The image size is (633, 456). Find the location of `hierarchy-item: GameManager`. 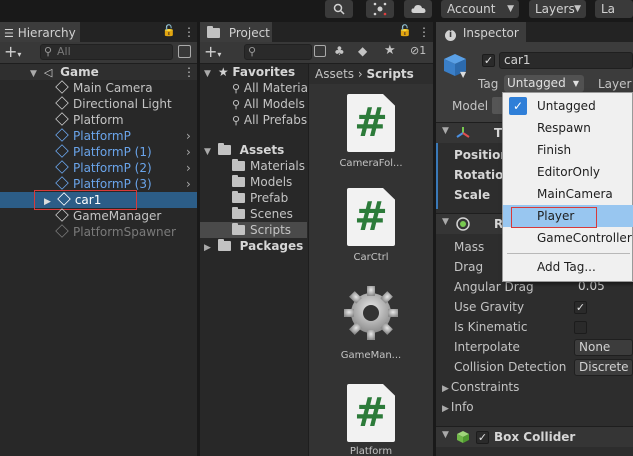

hierarchy-item: GameManager is located at coordinates (98, 216).